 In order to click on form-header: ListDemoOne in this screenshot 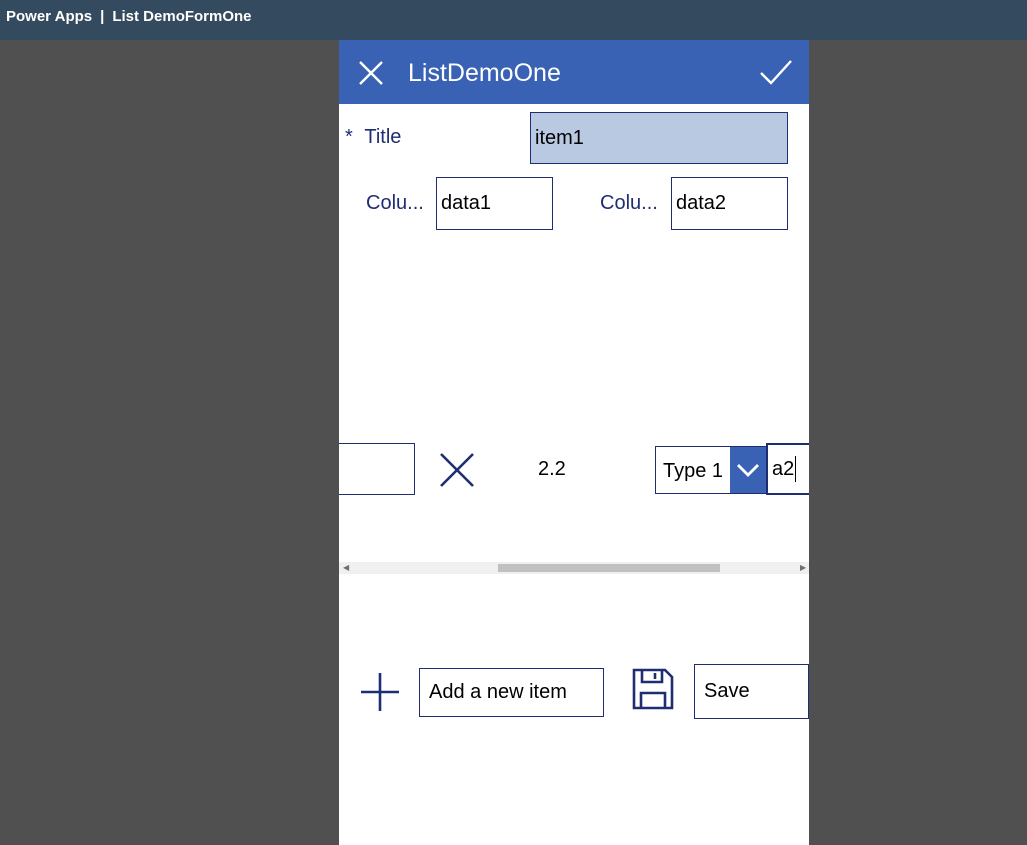, I will do `click(574, 72)`.